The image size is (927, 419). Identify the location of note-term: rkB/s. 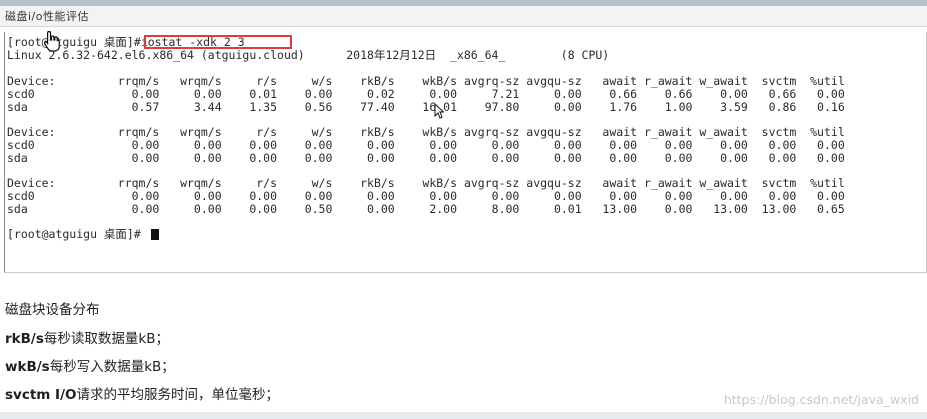
(24, 339).